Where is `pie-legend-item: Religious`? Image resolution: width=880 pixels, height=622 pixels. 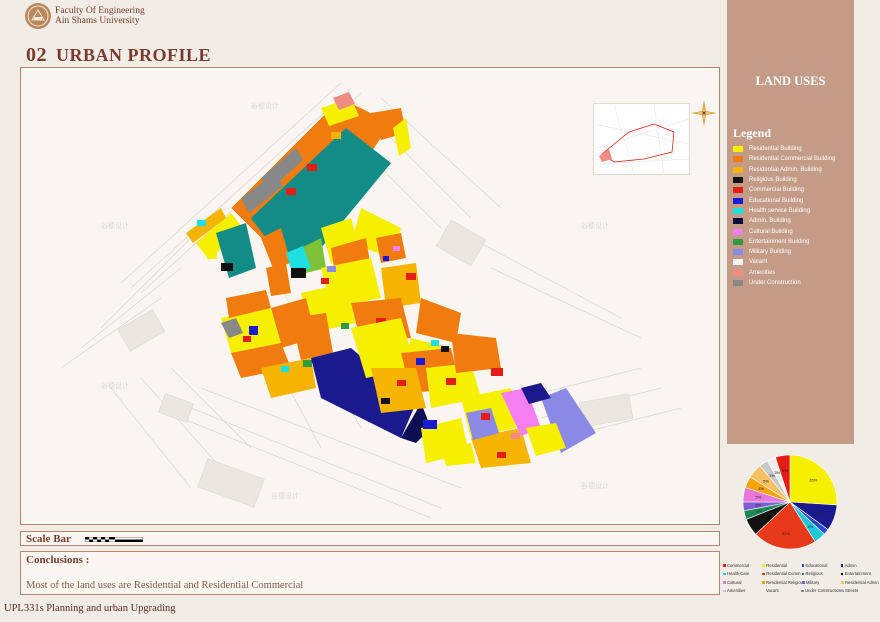
pie-legend-item: Religious is located at coordinates (821, 574).